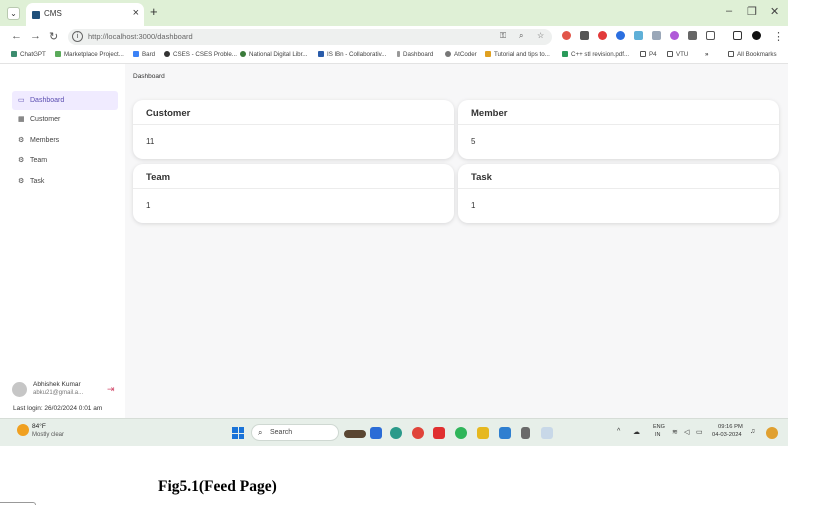 This screenshot has width=817, height=505. I want to click on battery-icon: ▭, so click(699, 432).